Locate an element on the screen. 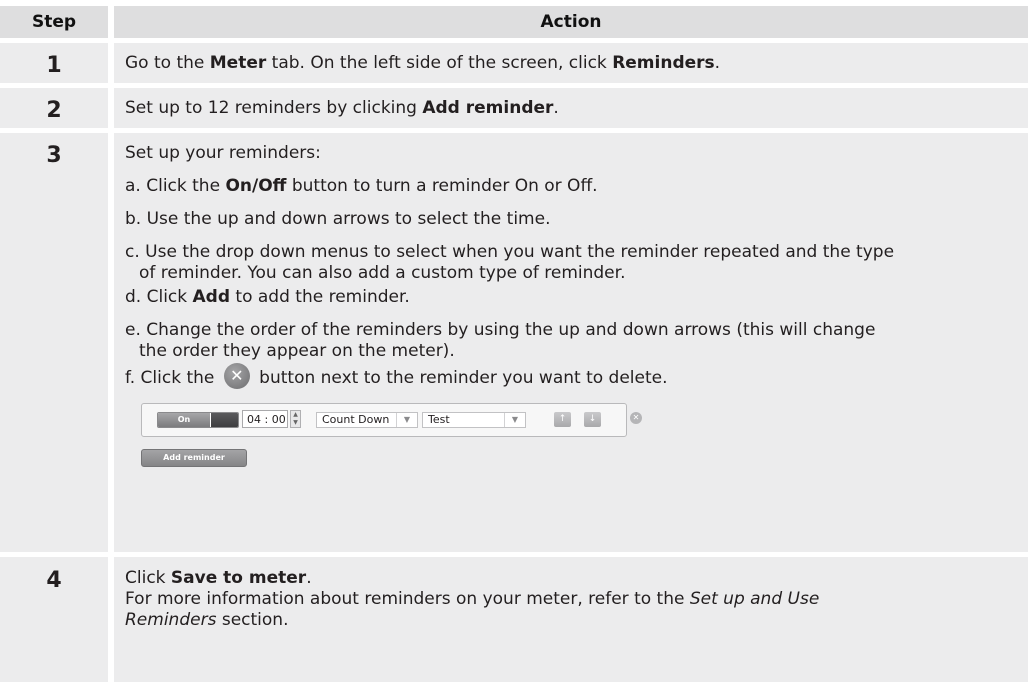  type-dropdown: Test ▼ is located at coordinates (474, 420).